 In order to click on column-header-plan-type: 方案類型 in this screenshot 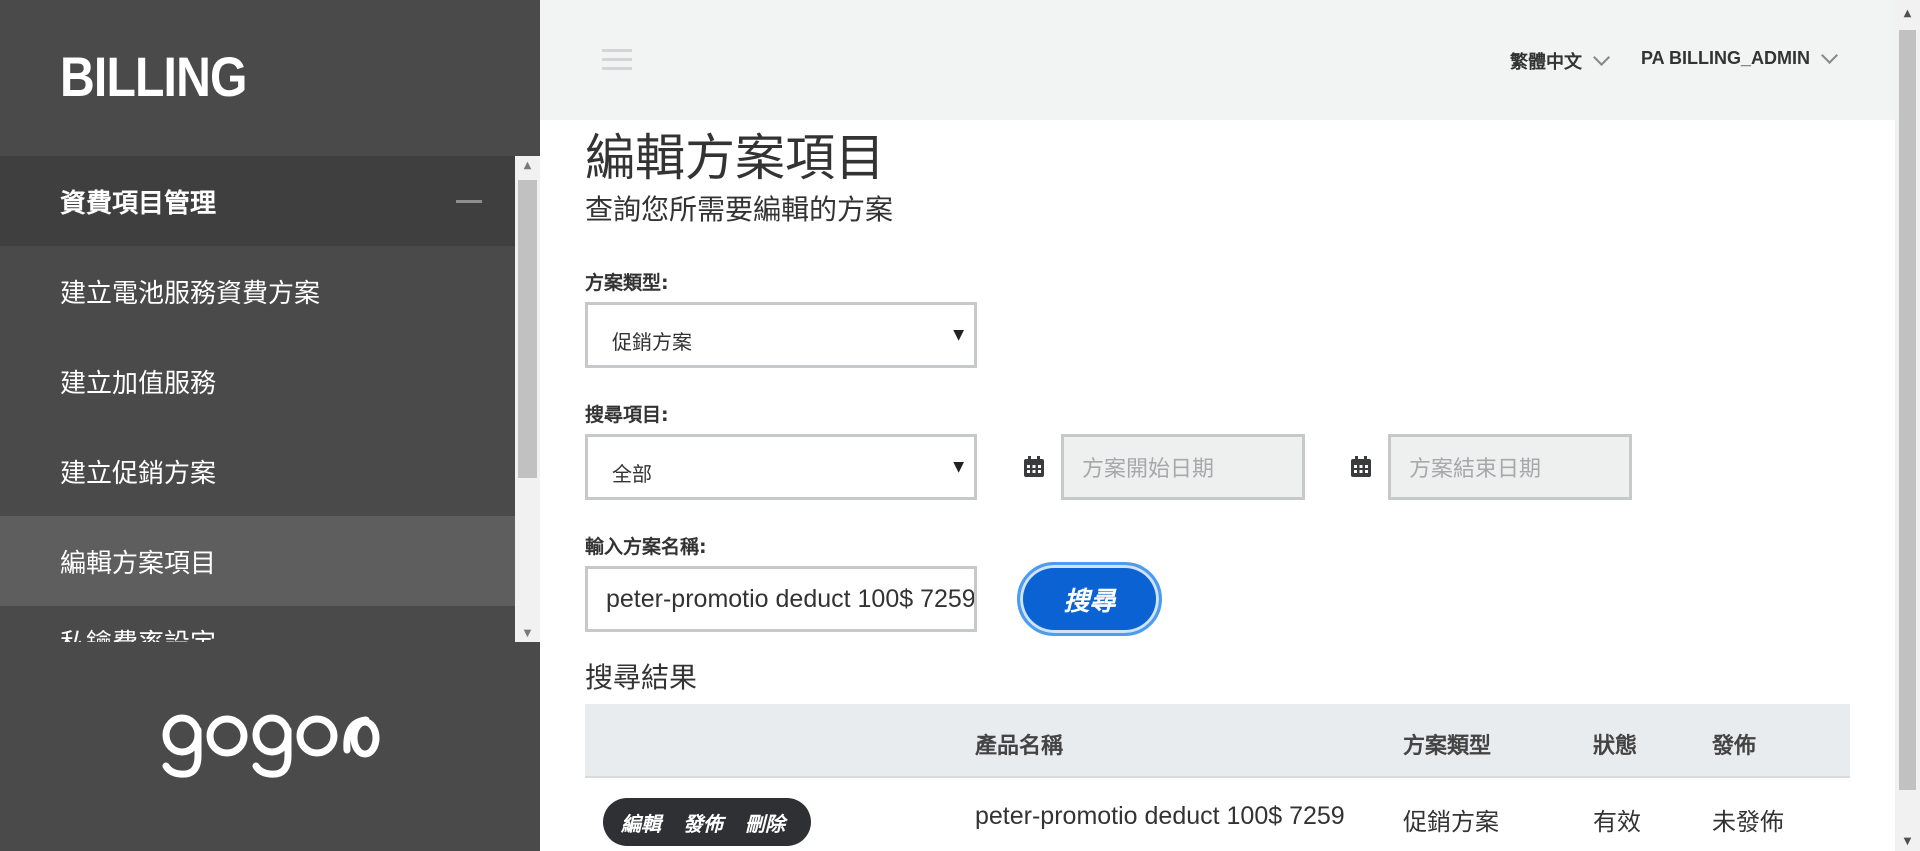, I will do `click(1447, 746)`.